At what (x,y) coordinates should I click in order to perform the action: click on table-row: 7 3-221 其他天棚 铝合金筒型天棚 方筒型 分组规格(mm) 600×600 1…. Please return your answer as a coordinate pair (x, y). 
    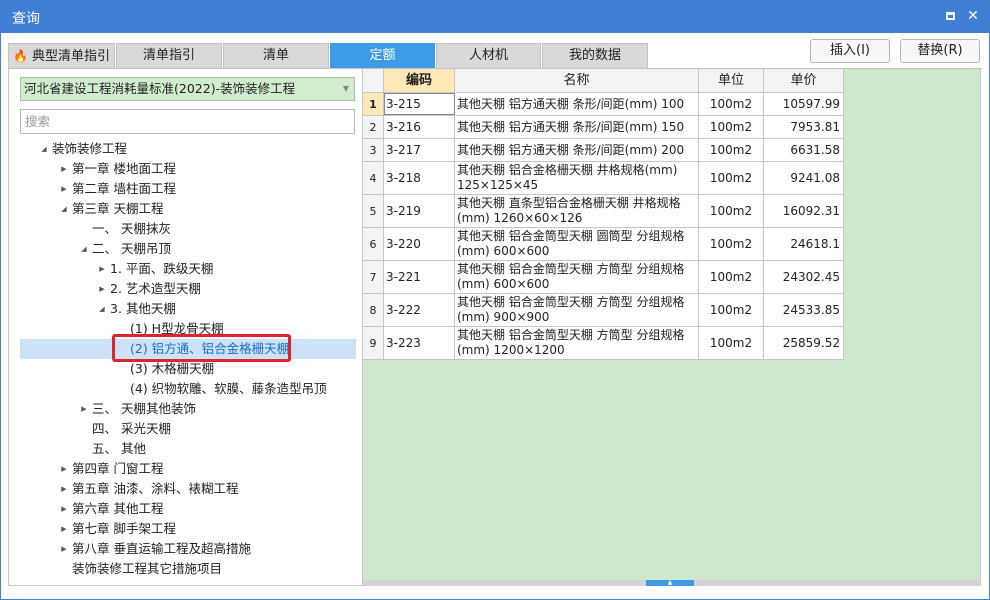
    Looking at the image, I should click on (603, 277).